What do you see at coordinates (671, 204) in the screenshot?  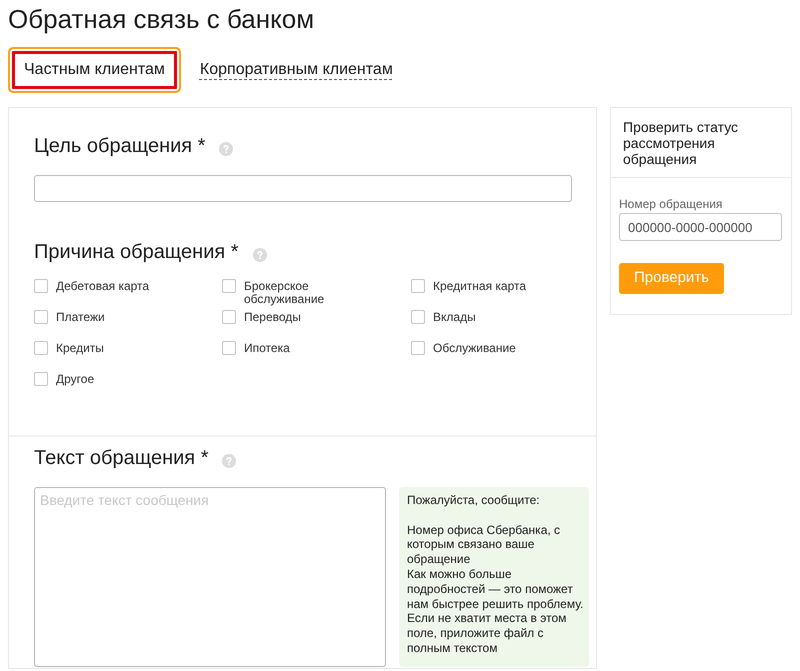 I see `field-label: Номер обращения` at bounding box center [671, 204].